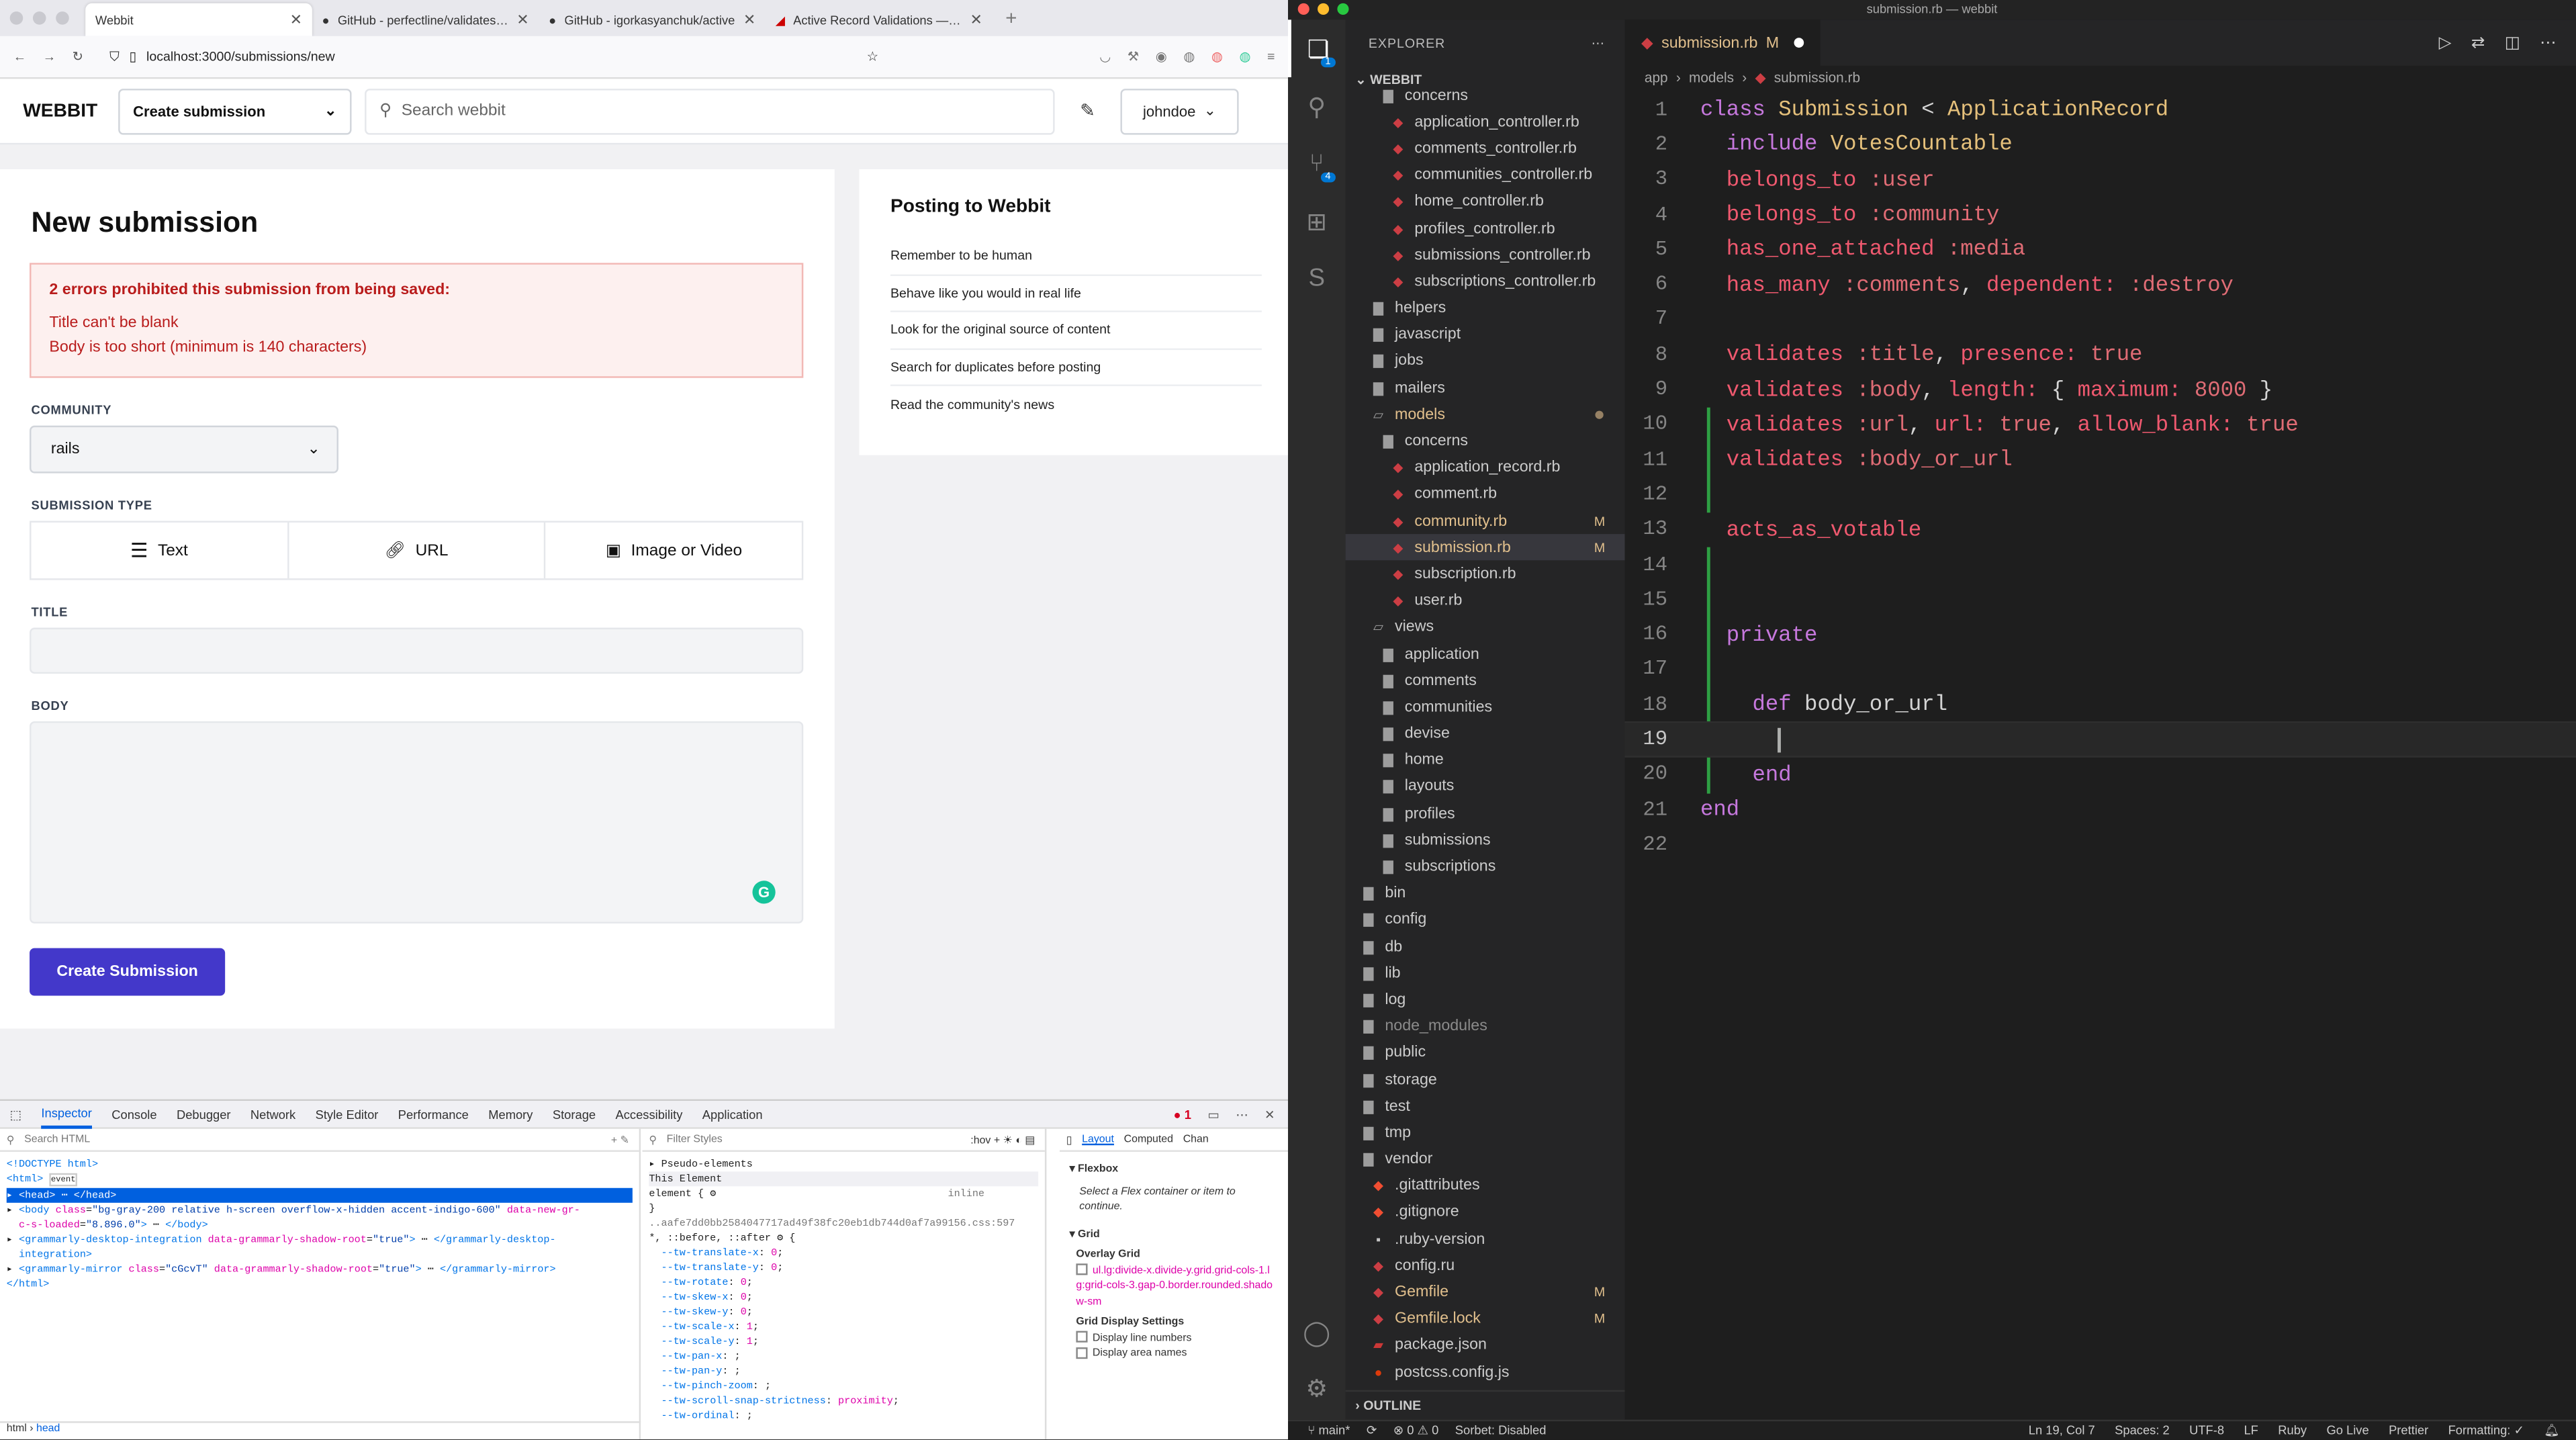  I want to click on folder-item: ▇ mailers, so click(1485, 389).